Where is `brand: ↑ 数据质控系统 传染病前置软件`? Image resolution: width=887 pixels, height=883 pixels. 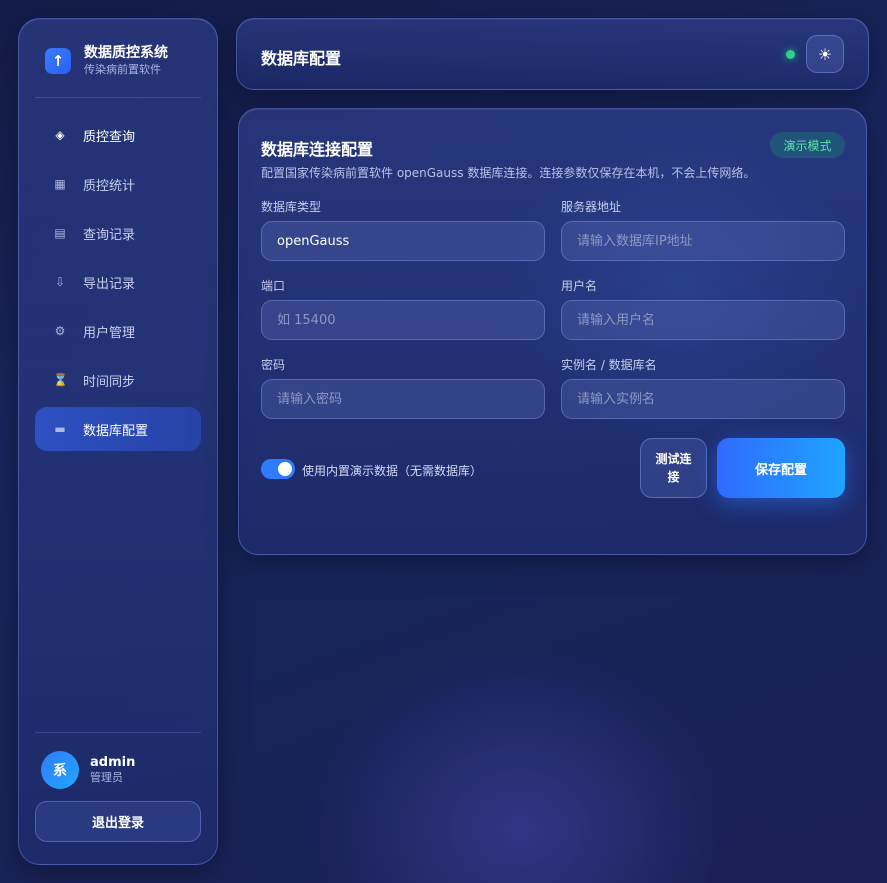
brand: ↑ 数据质控系统 传染病前置软件 is located at coordinates (106, 61).